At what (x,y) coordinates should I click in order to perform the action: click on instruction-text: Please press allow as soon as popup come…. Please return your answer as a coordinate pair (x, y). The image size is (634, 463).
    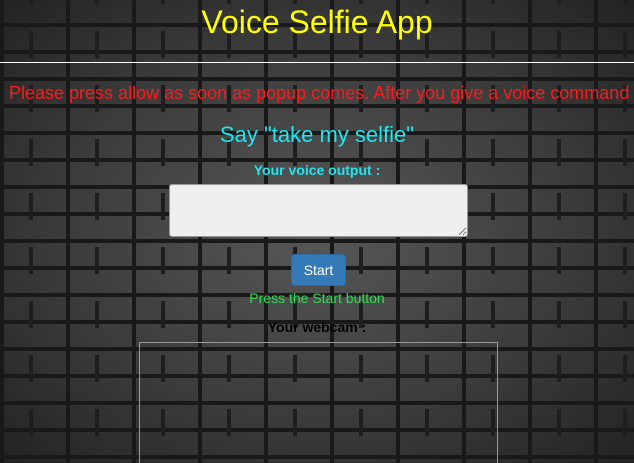
    Looking at the image, I should click on (319, 93).